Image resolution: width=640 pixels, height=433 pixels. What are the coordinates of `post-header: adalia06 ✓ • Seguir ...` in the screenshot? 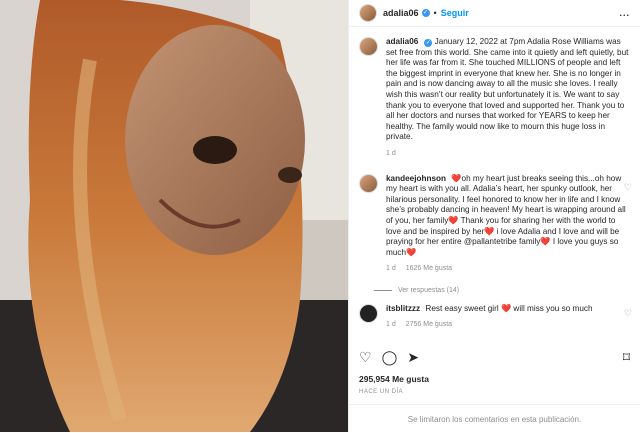 It's located at (494, 13).